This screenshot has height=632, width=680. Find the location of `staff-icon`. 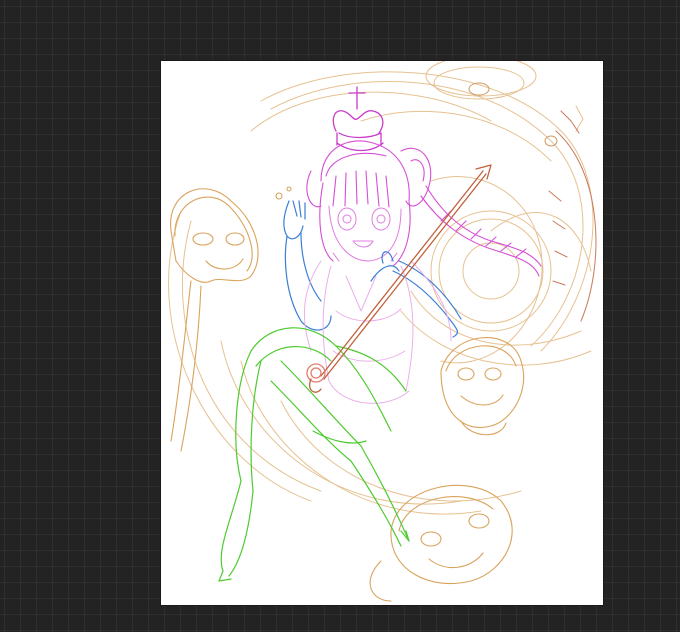

staff-icon is located at coordinates (399, 278).